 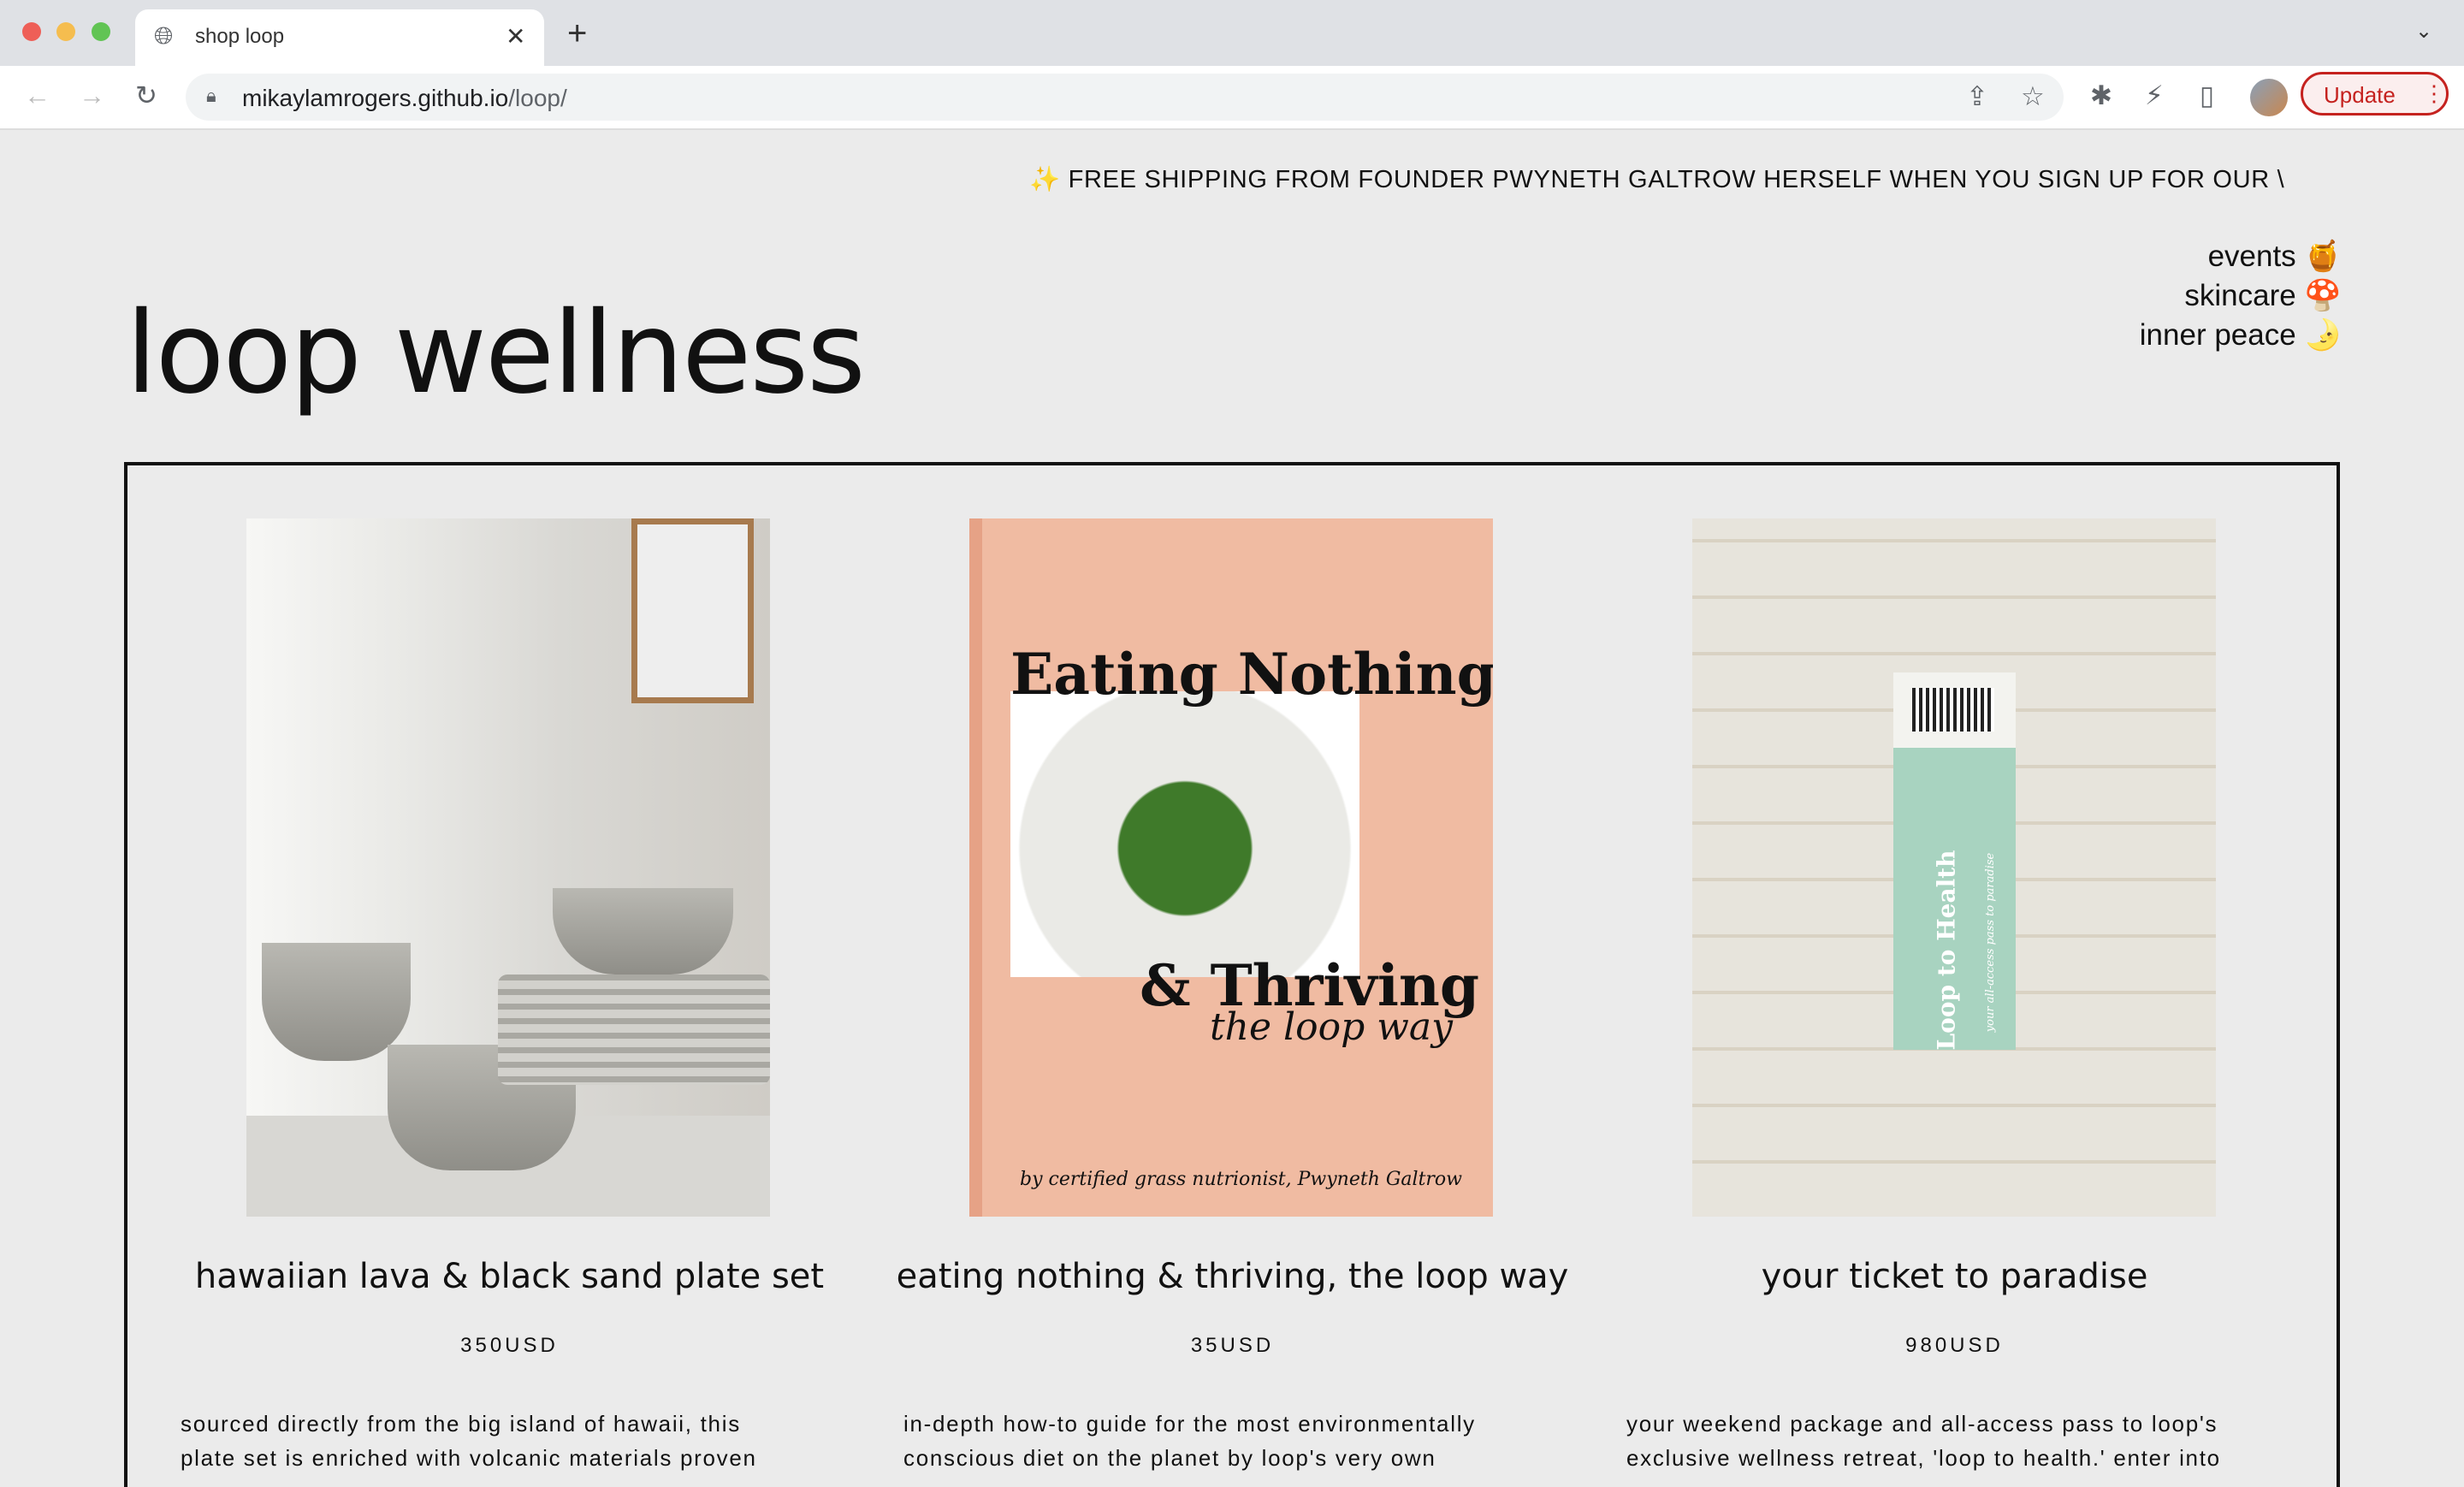 What do you see at coordinates (1991, 942) in the screenshot?
I see `ticket-subtitle: your all-access pass to paradise` at bounding box center [1991, 942].